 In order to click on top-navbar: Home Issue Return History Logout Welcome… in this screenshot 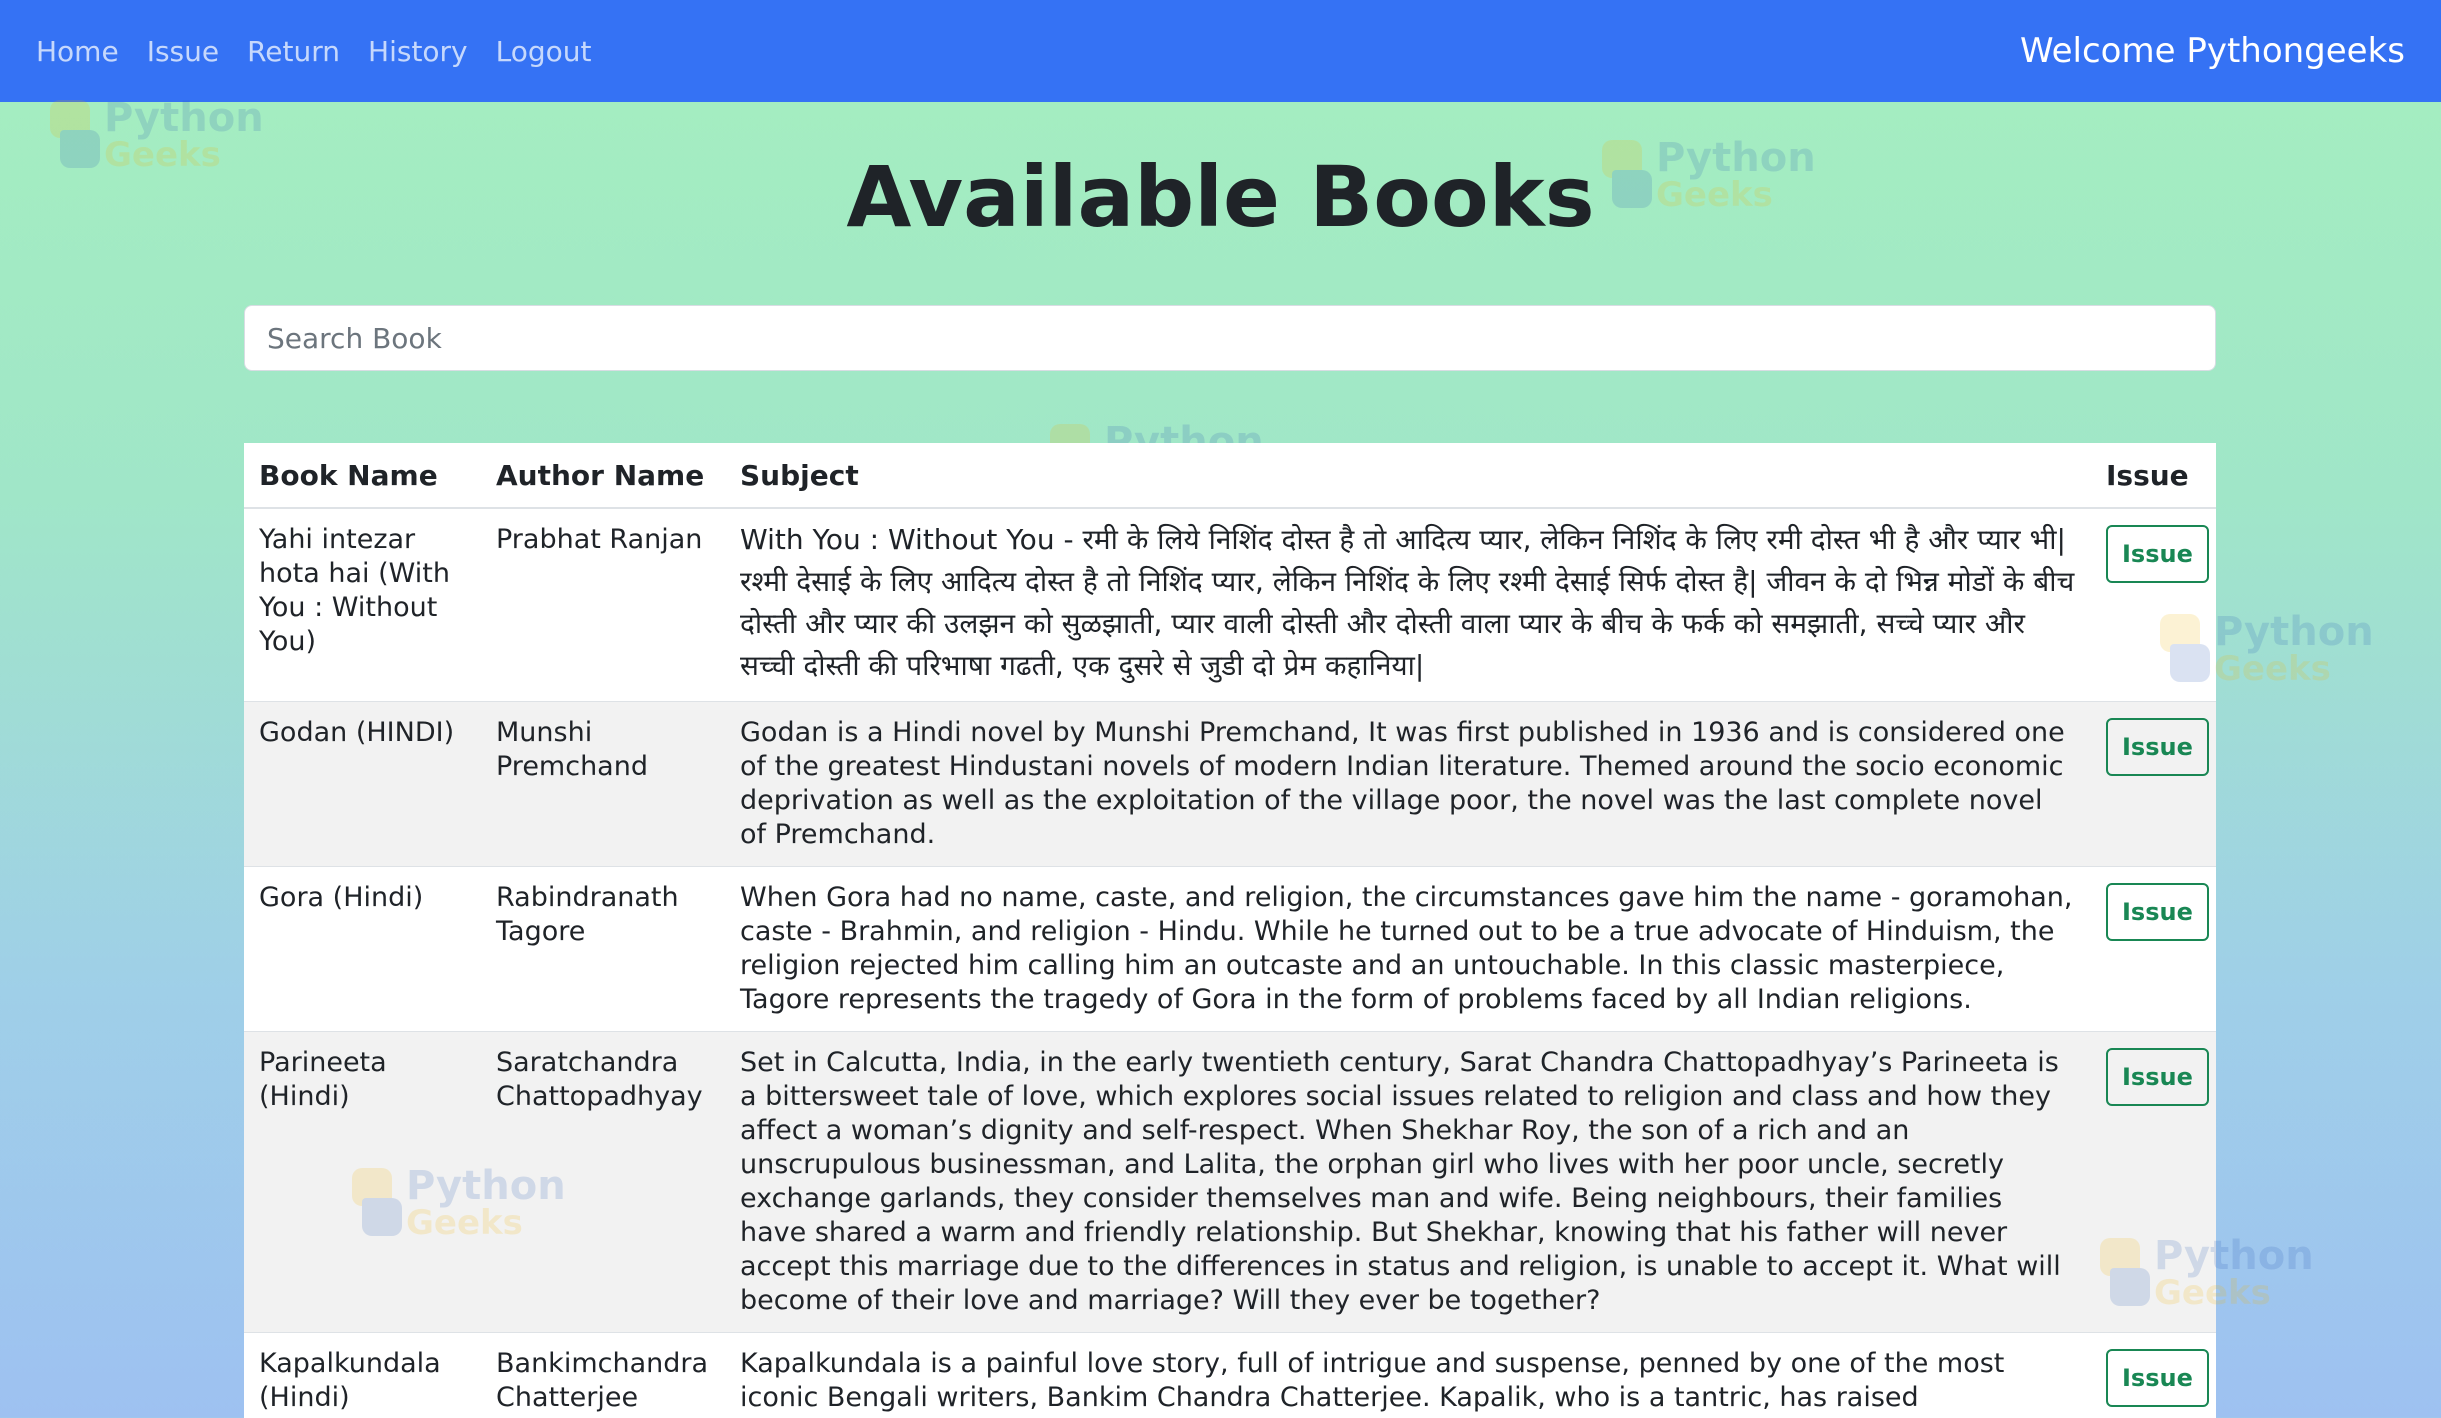, I will do `click(1220, 51)`.